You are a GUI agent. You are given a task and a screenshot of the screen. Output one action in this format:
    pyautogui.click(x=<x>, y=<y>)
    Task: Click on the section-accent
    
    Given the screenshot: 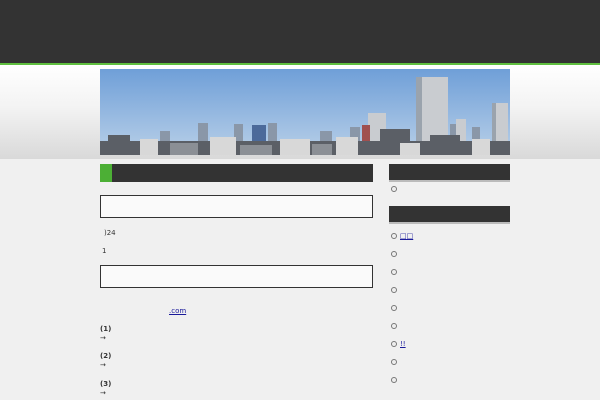 What is the action you would take?
    pyautogui.click(x=106, y=173)
    